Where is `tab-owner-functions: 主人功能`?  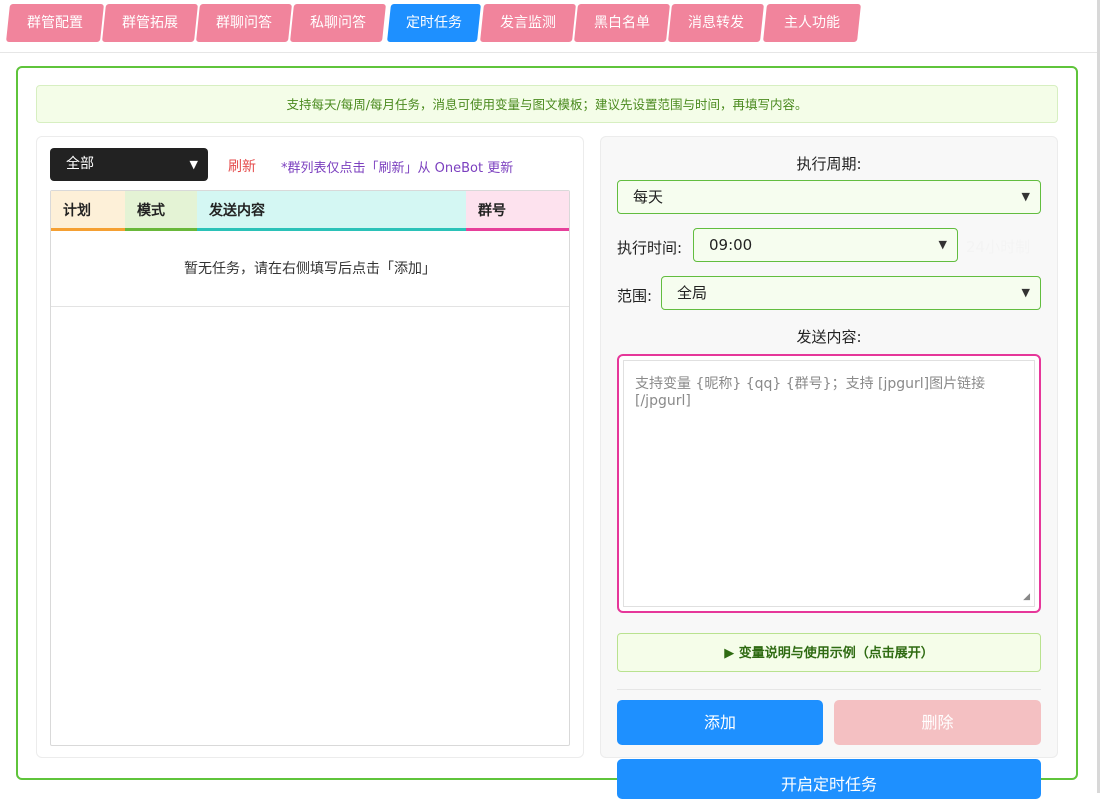
tab-owner-functions: 主人功能 is located at coordinates (812, 23).